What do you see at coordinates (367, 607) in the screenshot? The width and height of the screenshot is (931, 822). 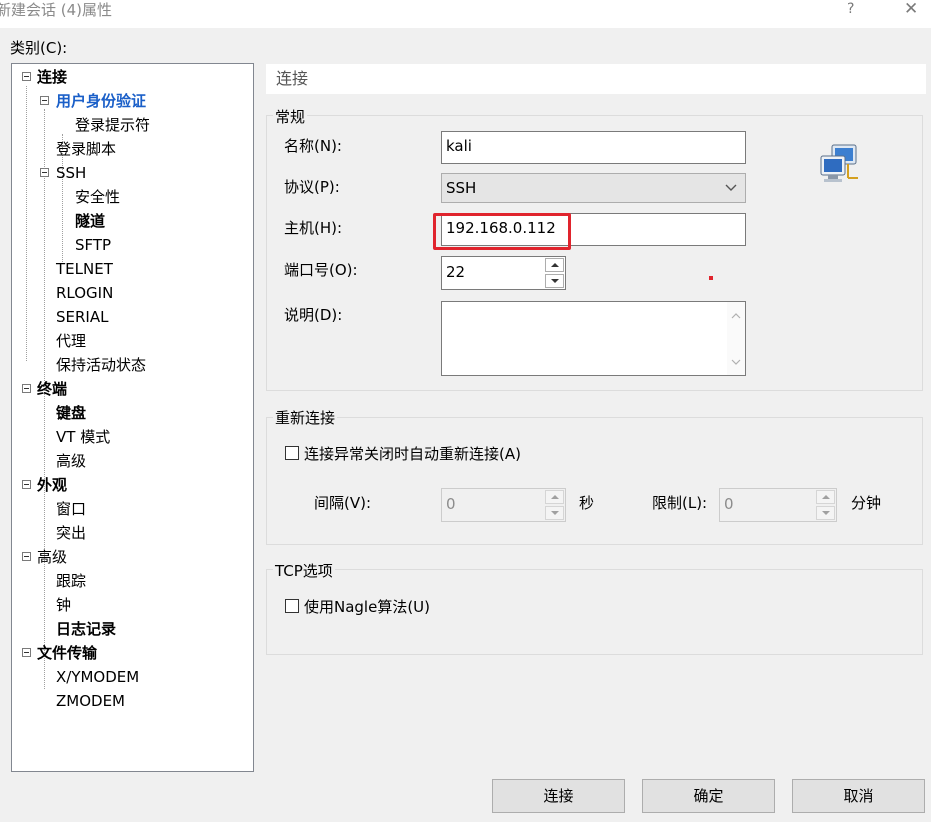 I see `nagle-label: 使用Nagle算法(U)` at bounding box center [367, 607].